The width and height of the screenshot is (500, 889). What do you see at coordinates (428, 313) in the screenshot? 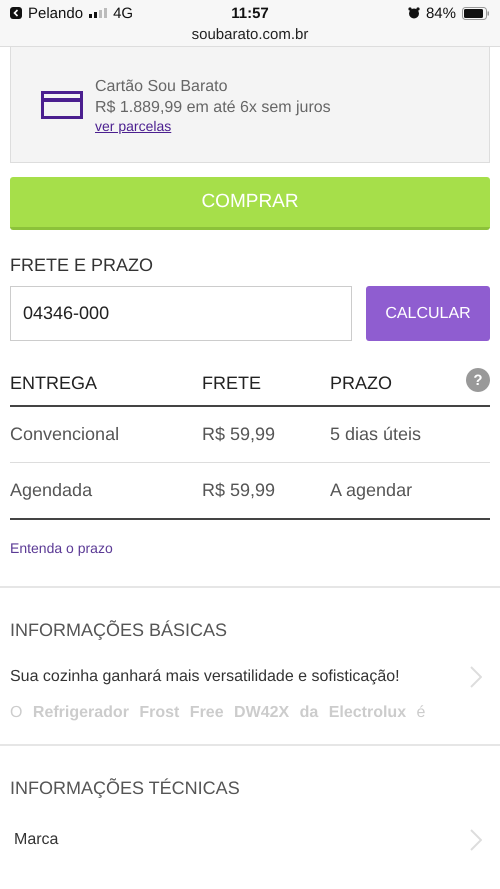
I see `calculate-button: CALCULAR` at bounding box center [428, 313].